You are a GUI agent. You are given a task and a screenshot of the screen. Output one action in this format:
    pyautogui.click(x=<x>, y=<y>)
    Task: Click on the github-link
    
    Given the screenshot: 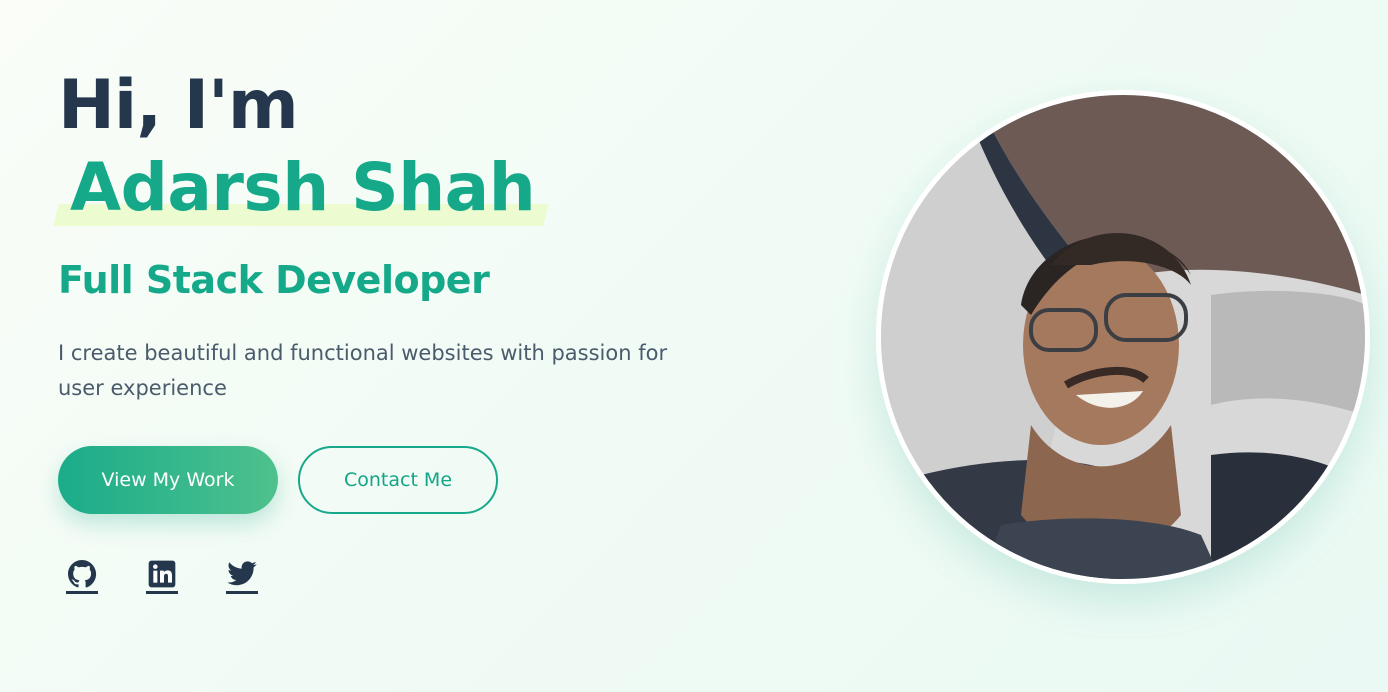 What is the action you would take?
    pyautogui.click(x=82, y=576)
    